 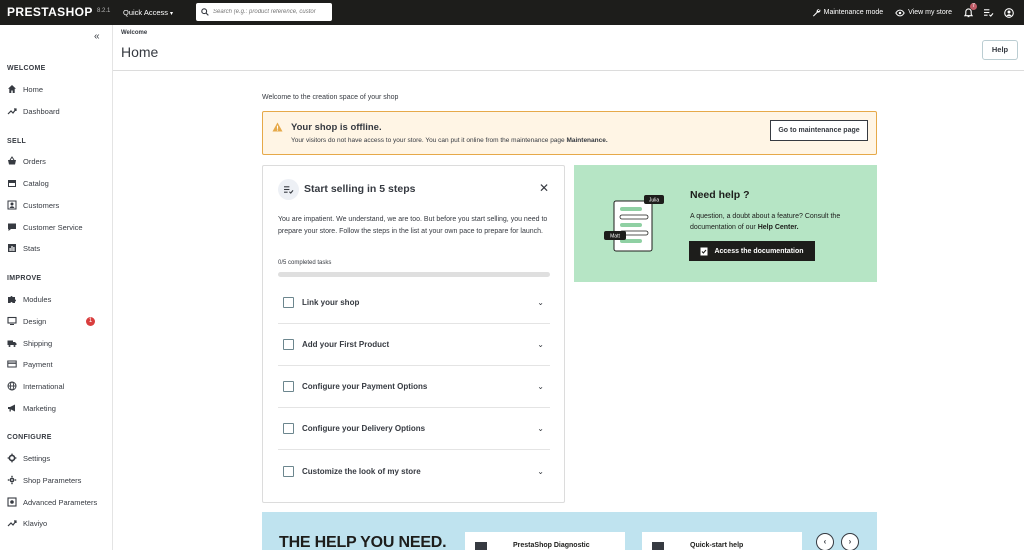 What do you see at coordinates (41, 205) in the screenshot?
I see `sidebar-item-label: Customers` at bounding box center [41, 205].